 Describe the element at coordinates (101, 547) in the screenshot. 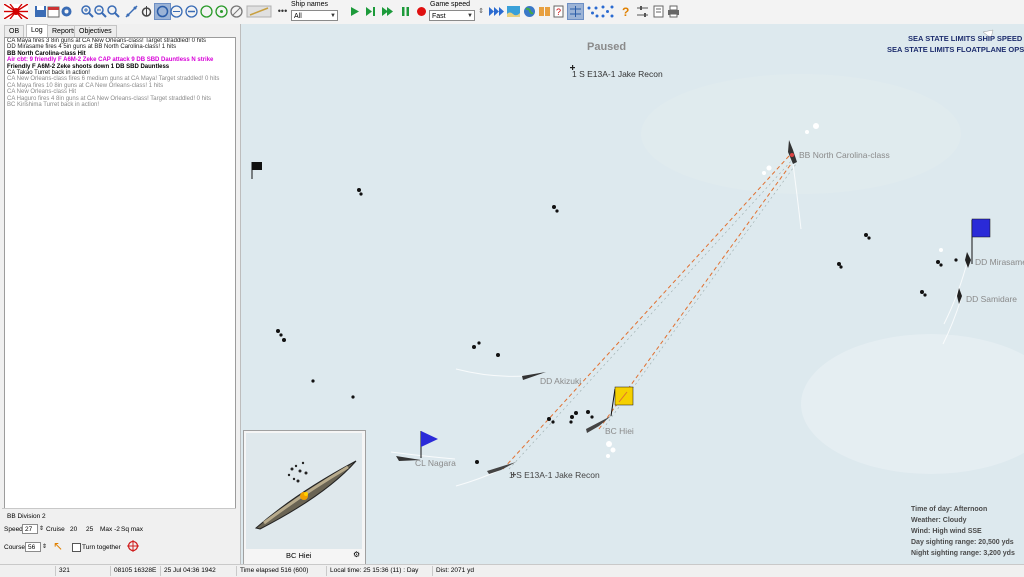

I see `turn-together-label: Turn together` at that location.